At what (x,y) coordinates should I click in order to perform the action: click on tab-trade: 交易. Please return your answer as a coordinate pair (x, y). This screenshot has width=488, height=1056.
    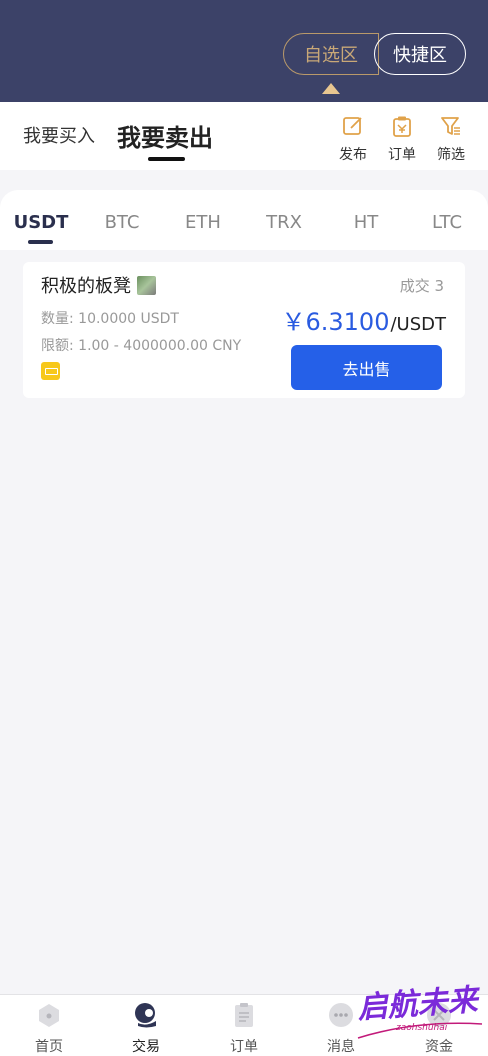
    Looking at the image, I should click on (146, 1028).